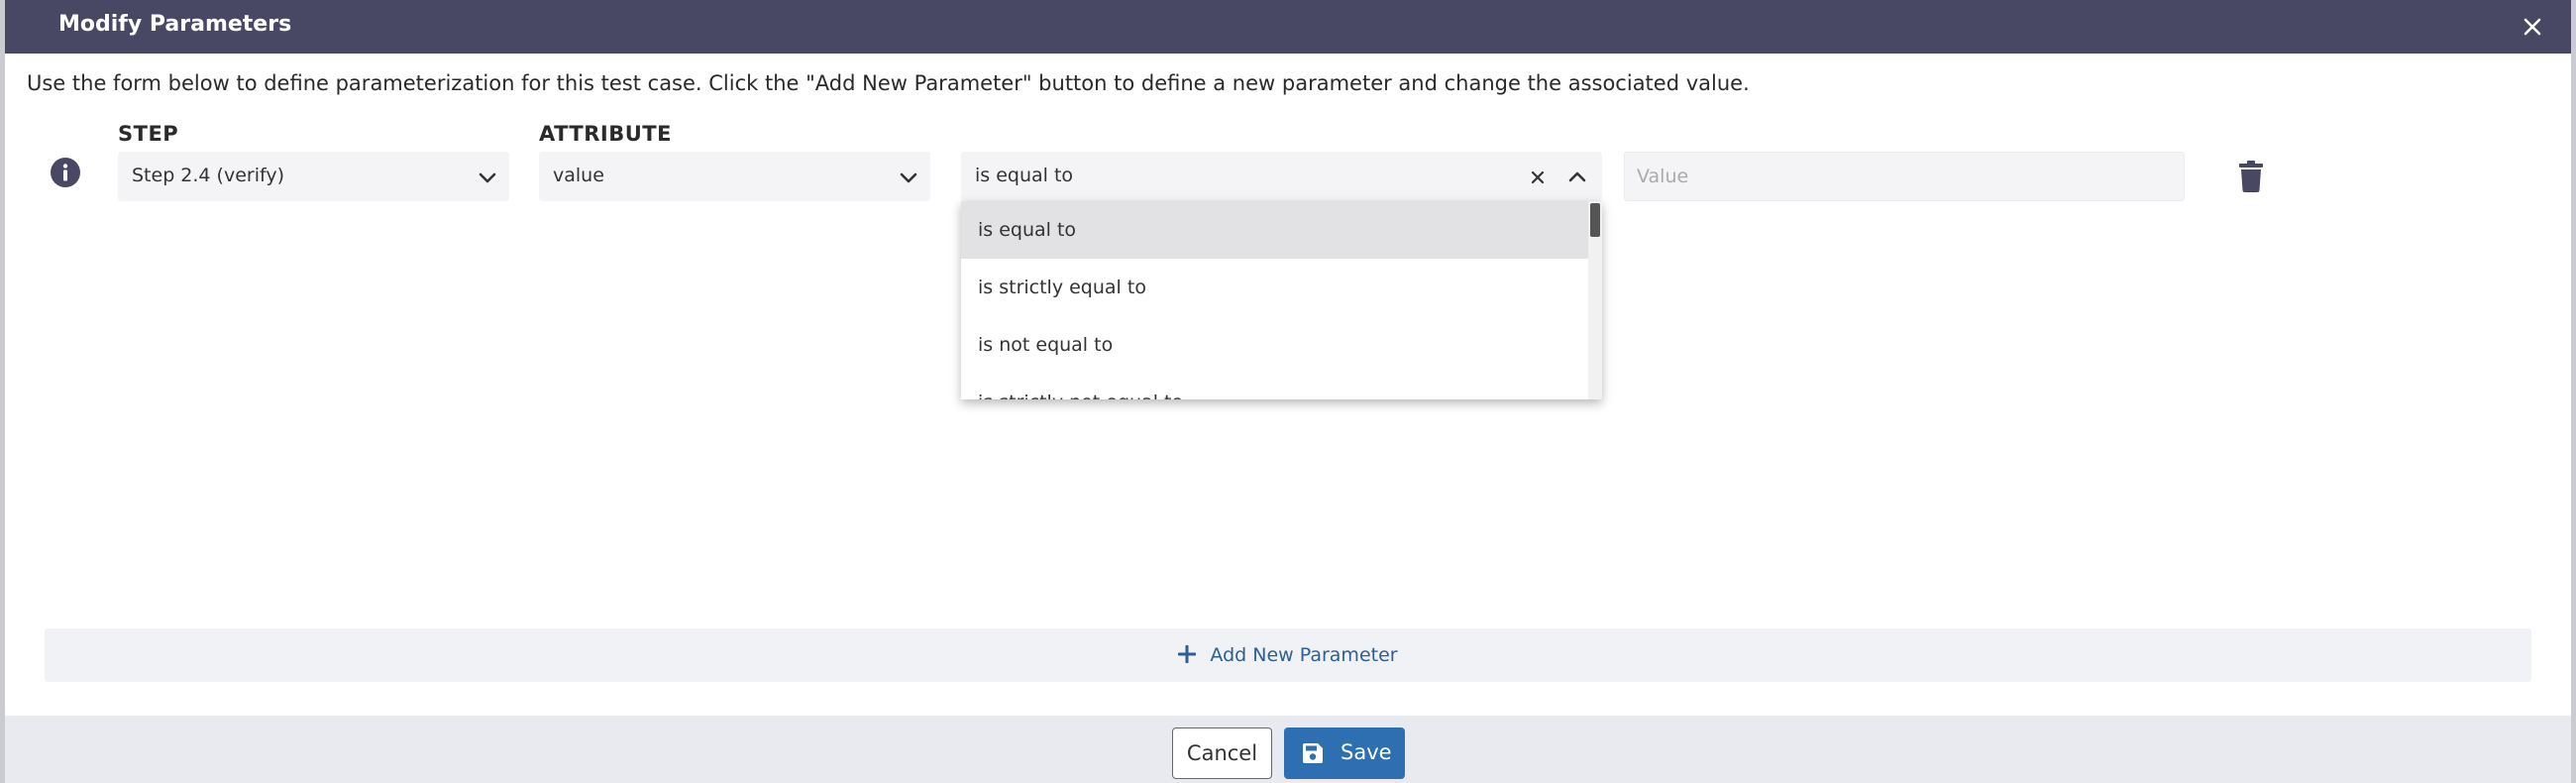 This screenshot has width=2576, height=783. Describe the element at coordinates (1595, 300) in the screenshot. I see `dropdown-scrollbar` at that location.